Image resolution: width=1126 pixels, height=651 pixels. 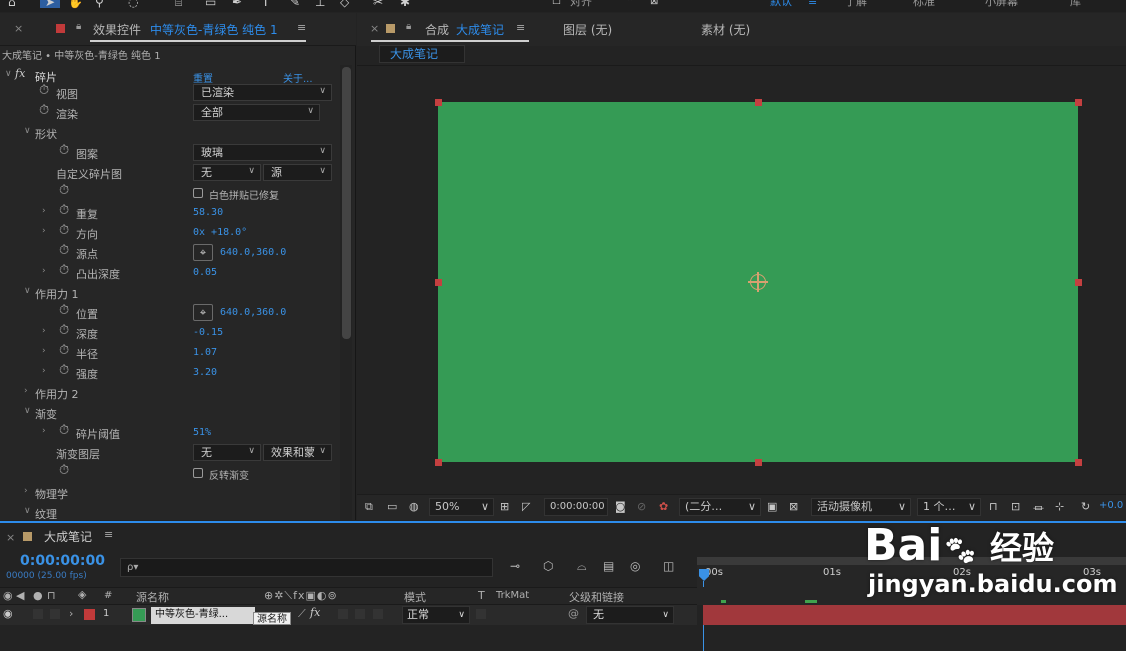 I want to click on fx-icon: fx, so click(x=20, y=73).